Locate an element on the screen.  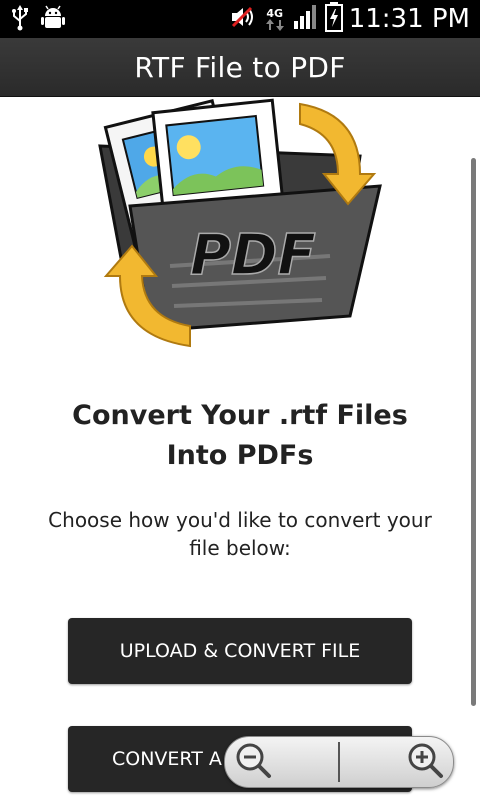
status-bar: 4G 11:31 PM is located at coordinates (240, 19).